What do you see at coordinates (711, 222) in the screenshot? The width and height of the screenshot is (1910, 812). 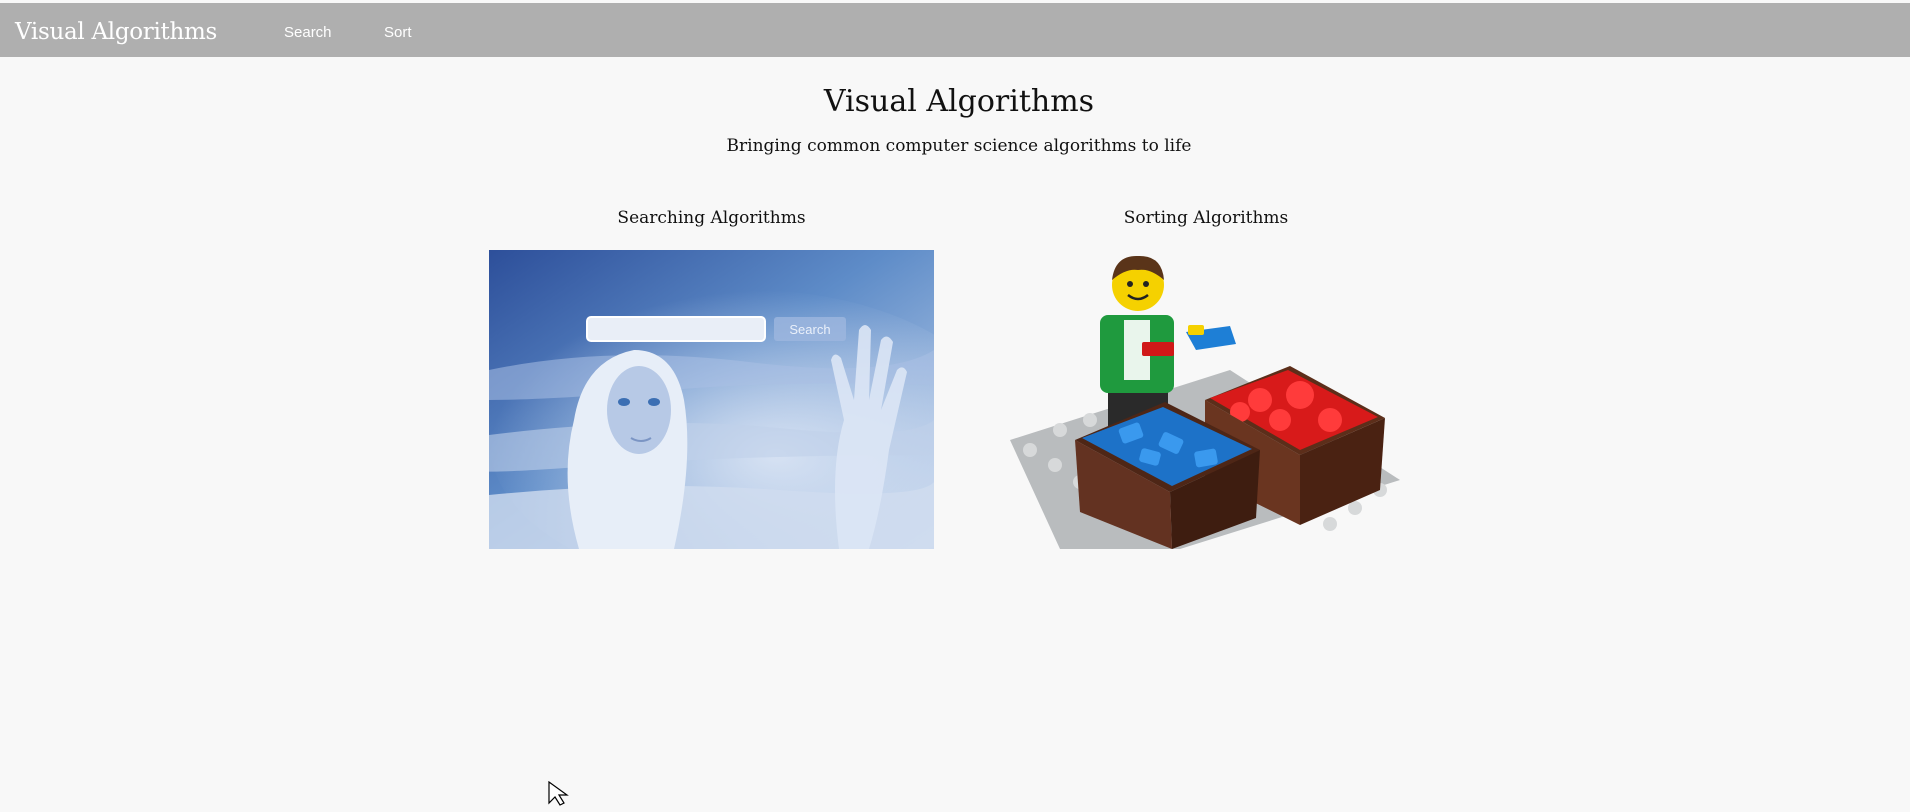 I see `searching-card-title: Searching Algorithms` at bounding box center [711, 222].